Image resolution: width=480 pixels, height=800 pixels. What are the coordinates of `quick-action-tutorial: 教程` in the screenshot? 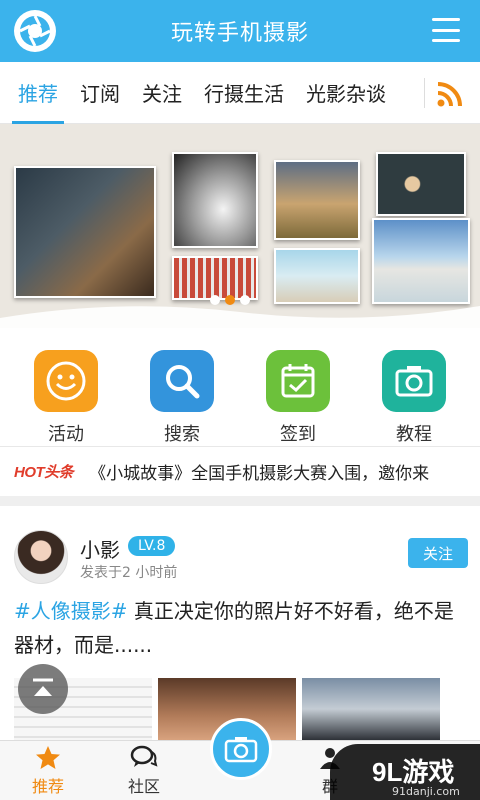 It's located at (414, 387).